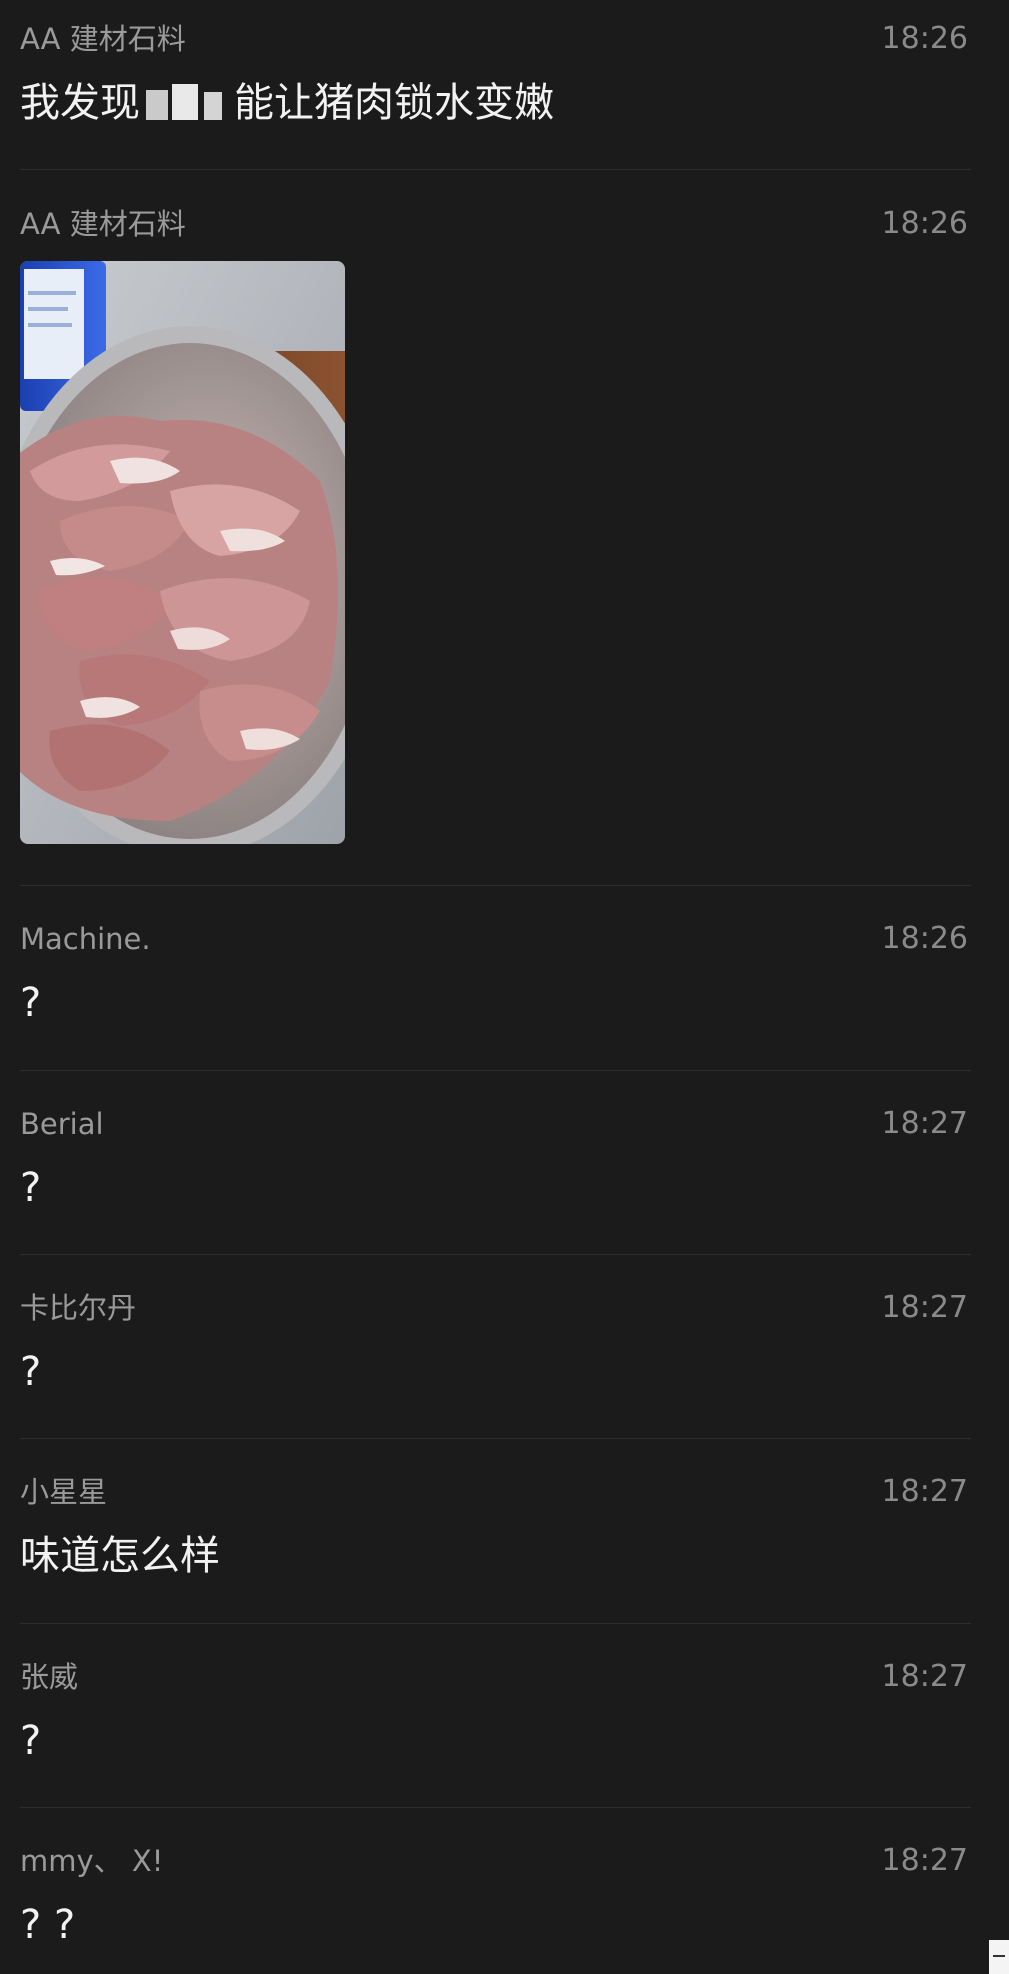  I want to click on corner-handle, so click(999, 1957).